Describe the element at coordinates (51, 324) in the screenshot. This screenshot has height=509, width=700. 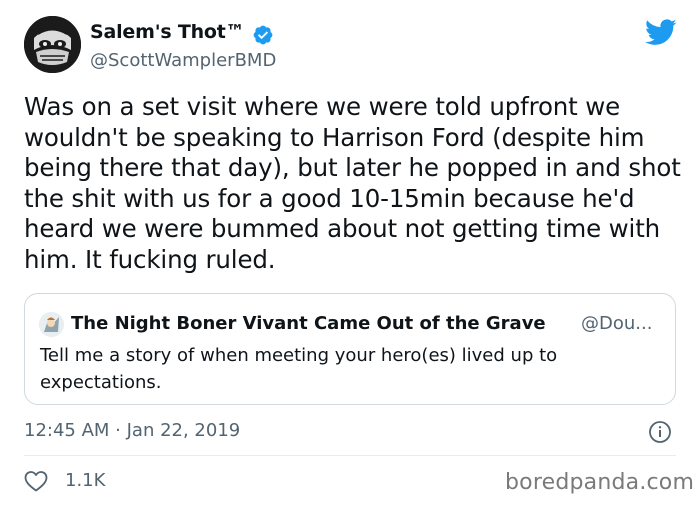
I see `quoted-author-avatar` at that location.